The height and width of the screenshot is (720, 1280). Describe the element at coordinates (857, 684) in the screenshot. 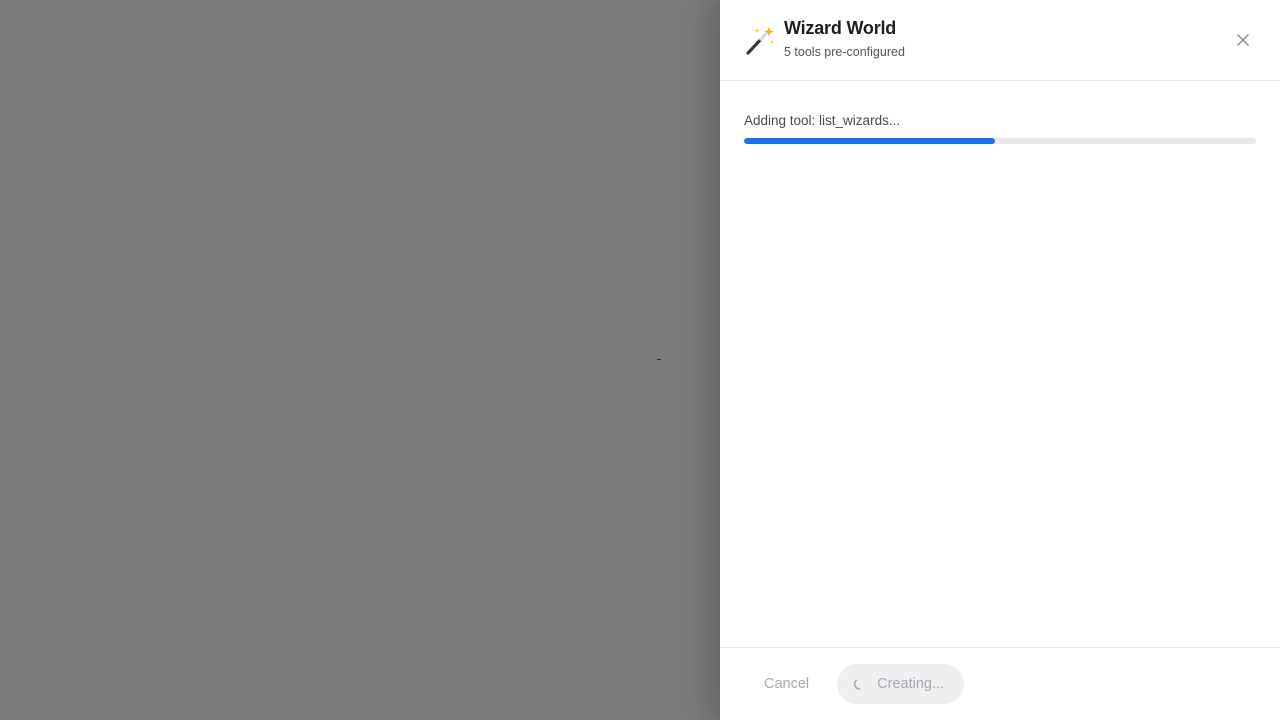

I see `spinner-icon` at that location.